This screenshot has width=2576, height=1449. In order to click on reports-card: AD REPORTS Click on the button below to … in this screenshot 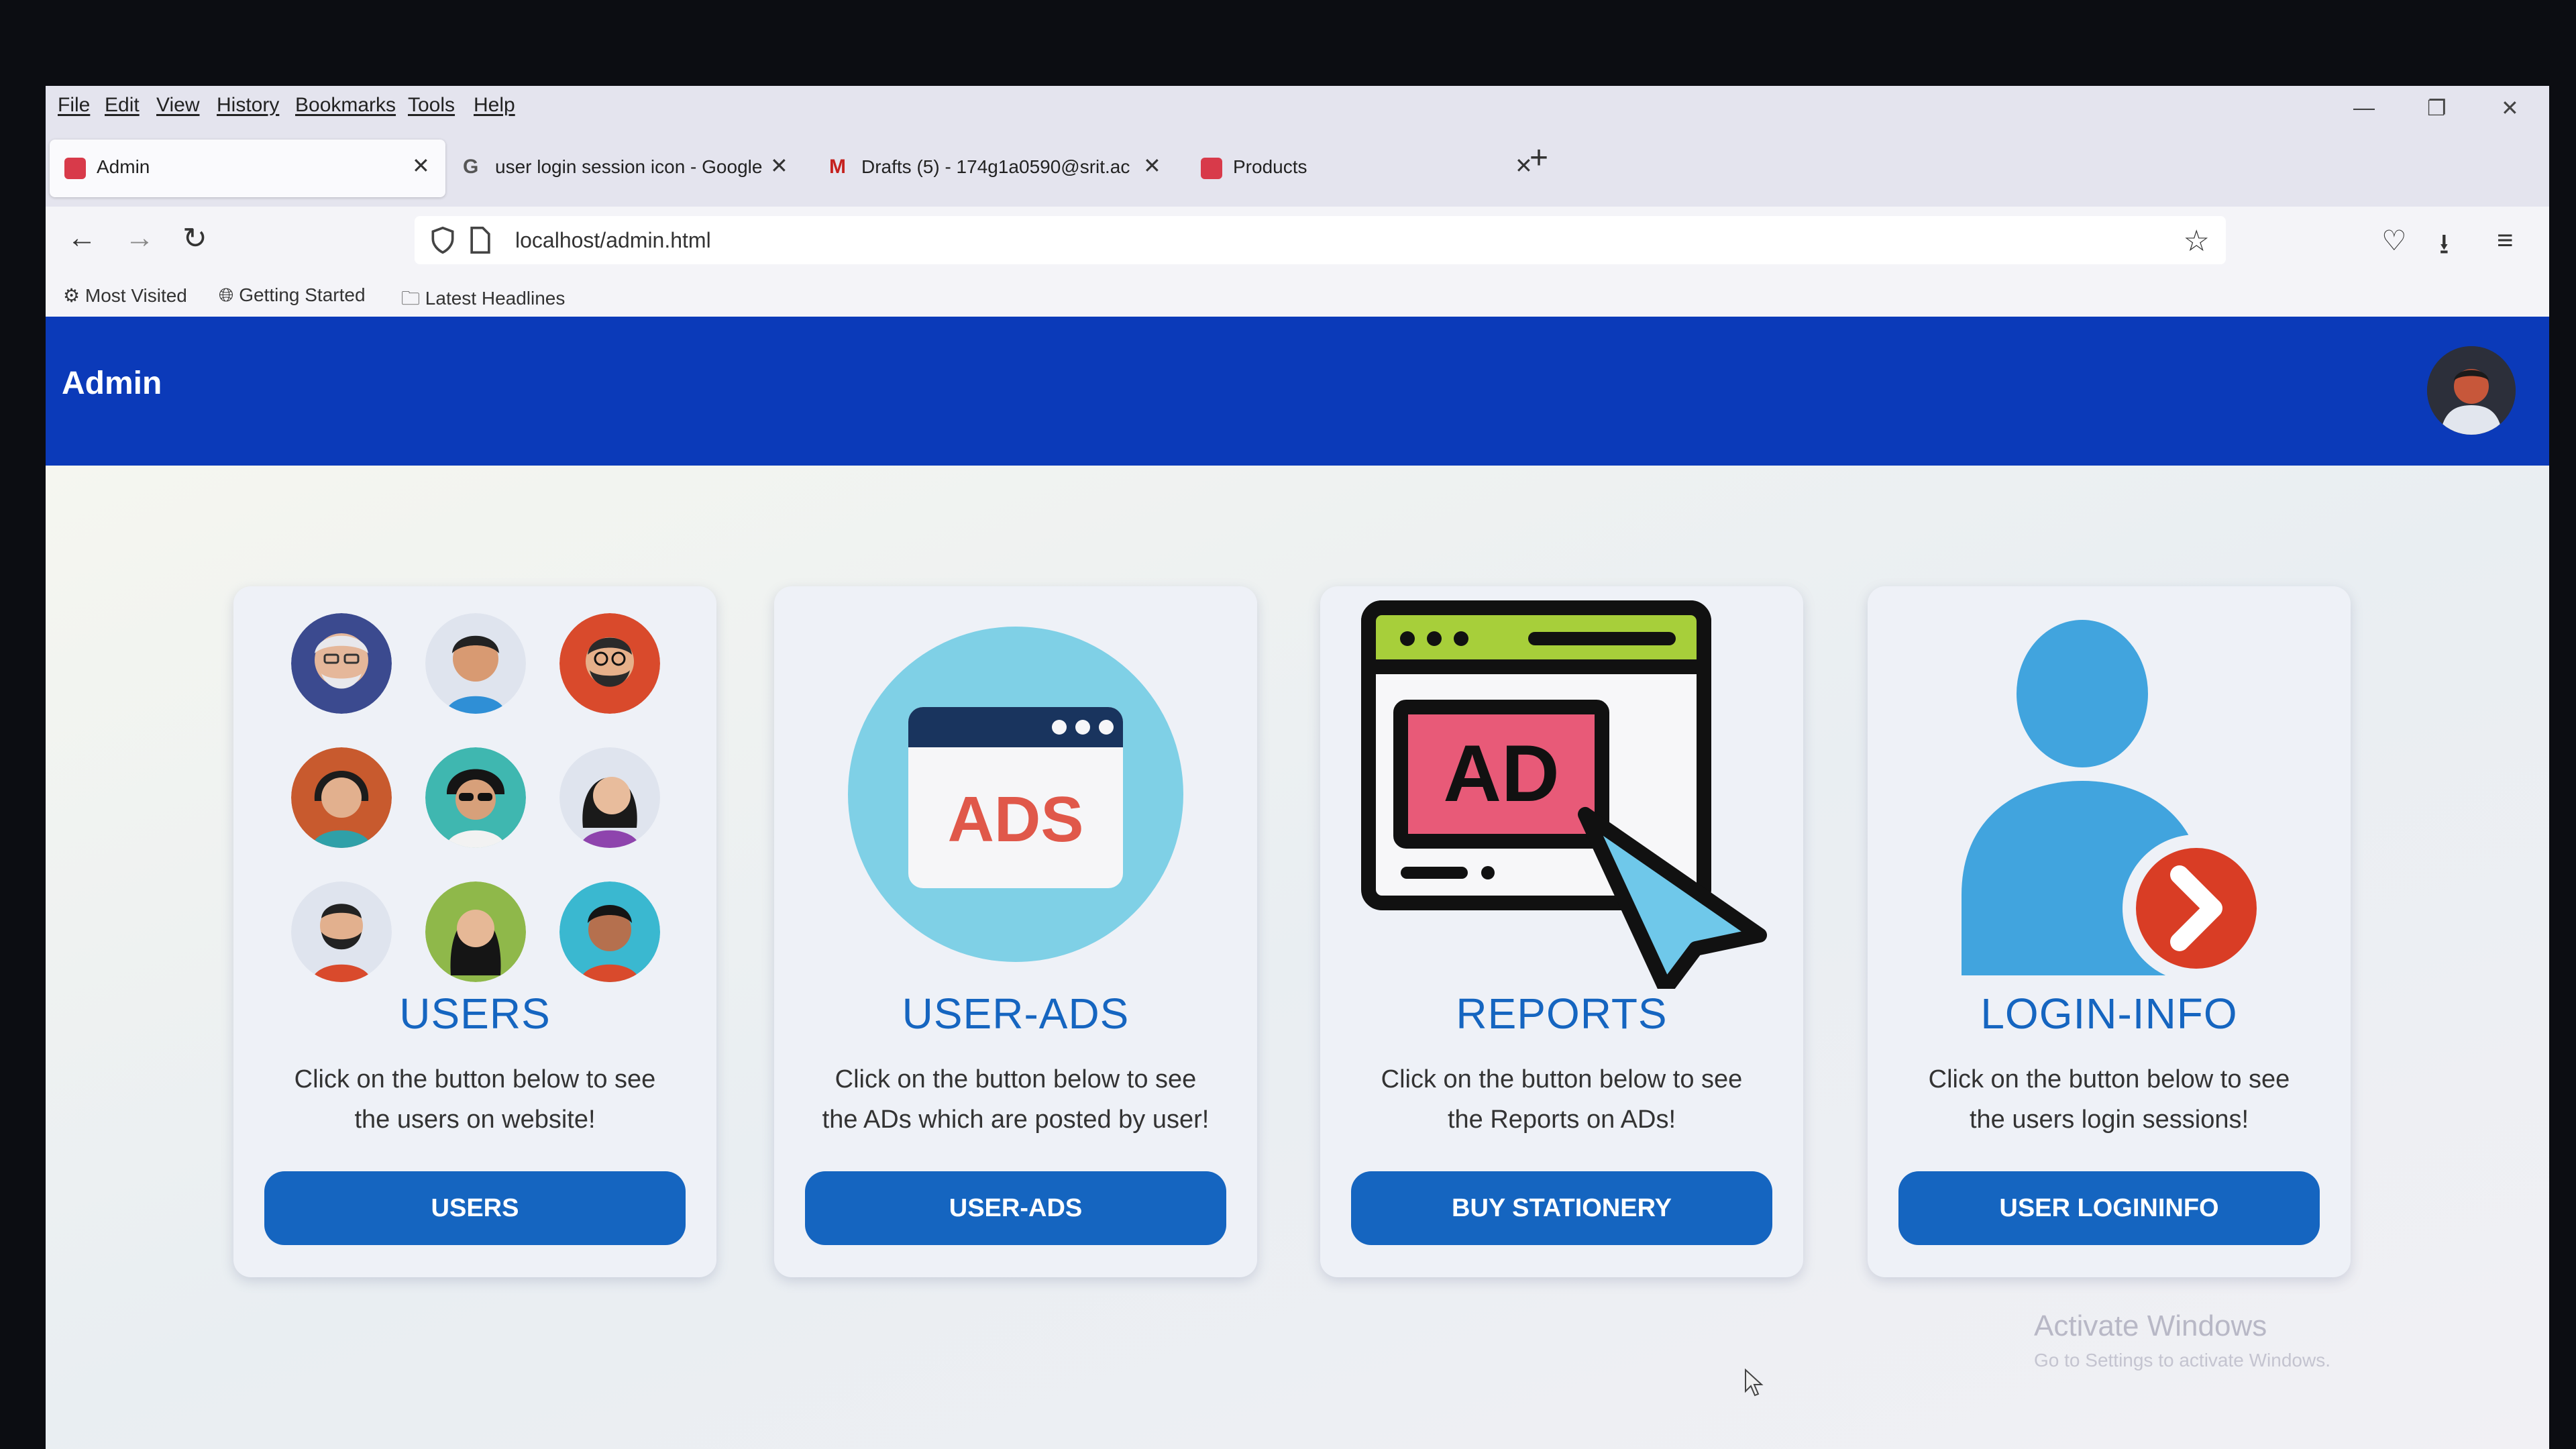, I will do `click(1561, 931)`.